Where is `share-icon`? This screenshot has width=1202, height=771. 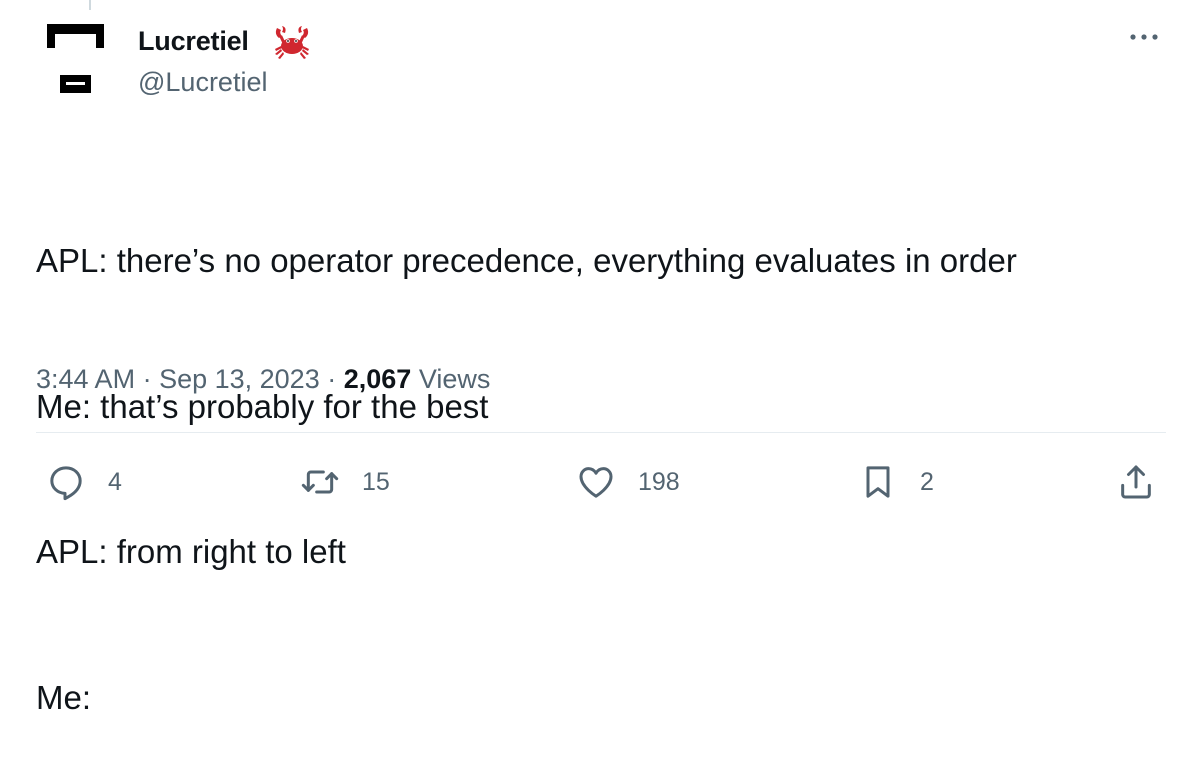 share-icon is located at coordinates (1136, 482).